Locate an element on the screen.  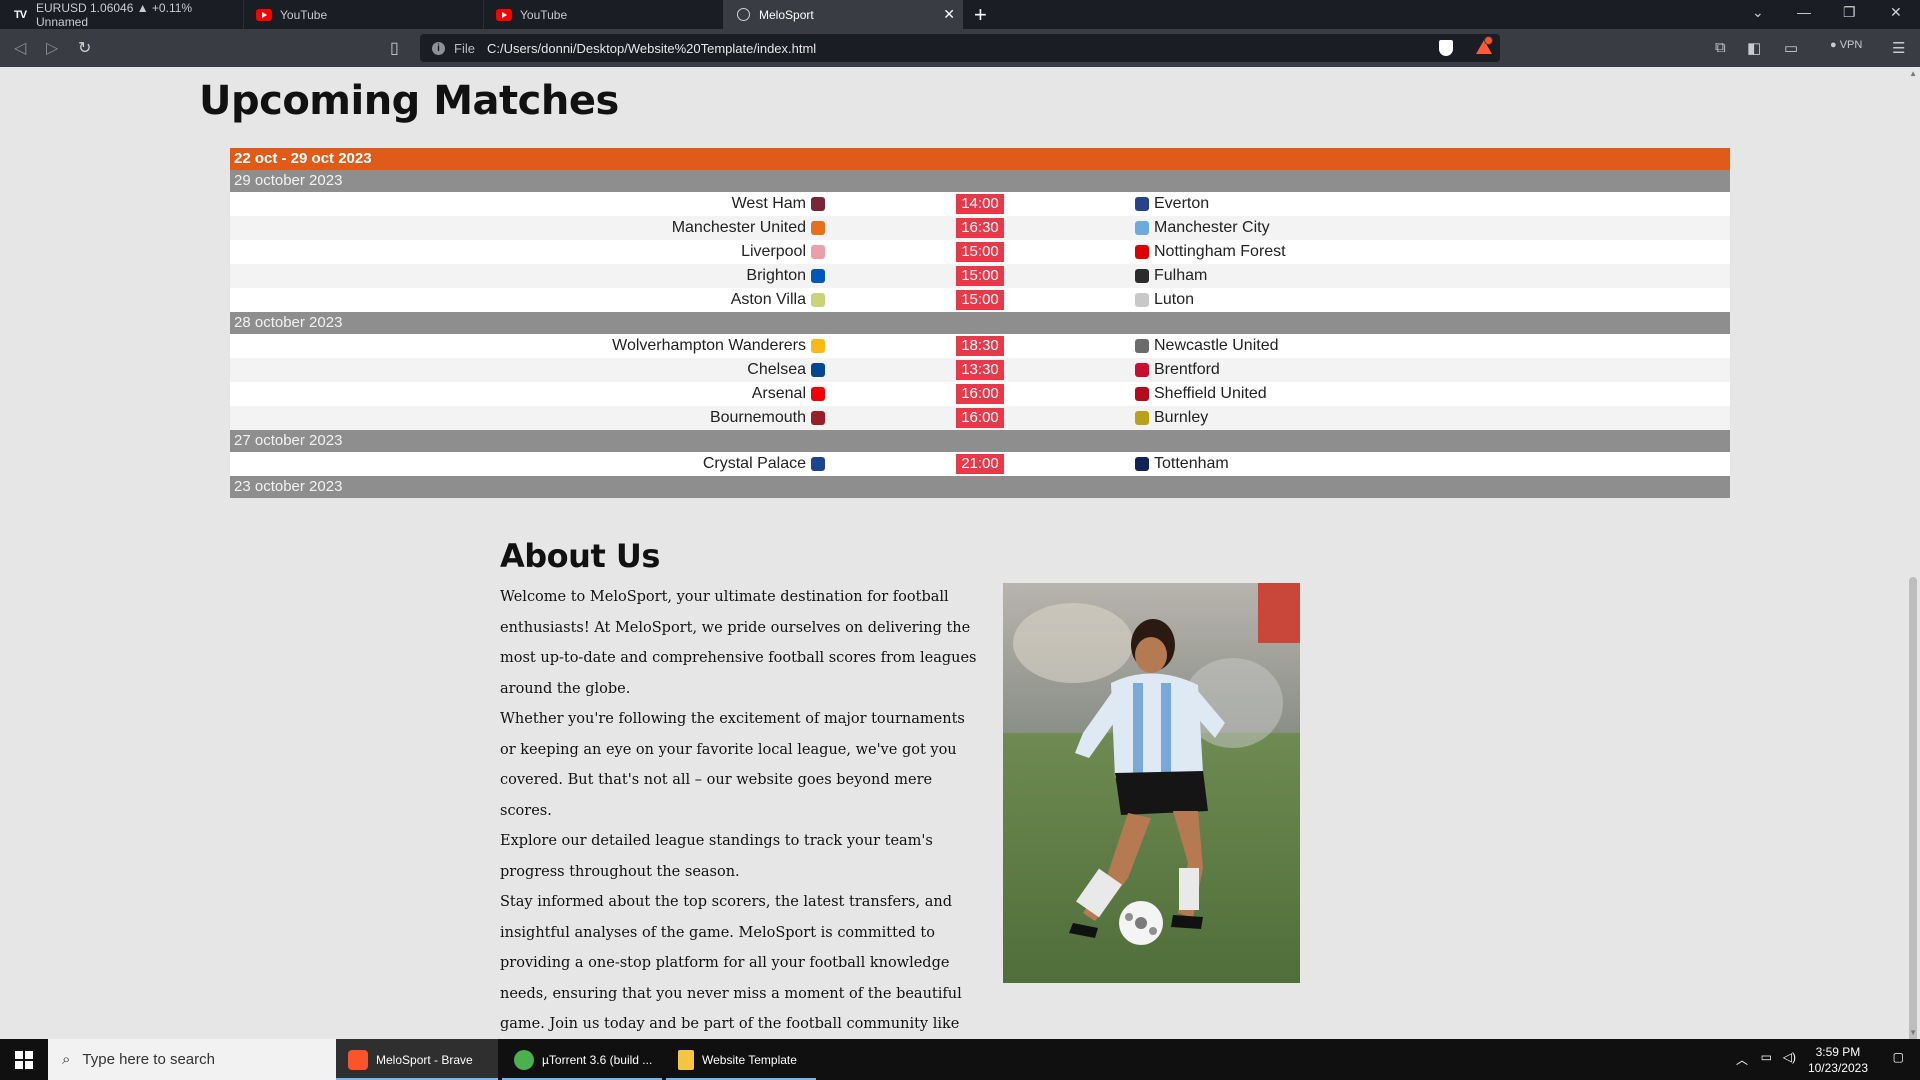
about-us-title: About Us is located at coordinates (580, 556).